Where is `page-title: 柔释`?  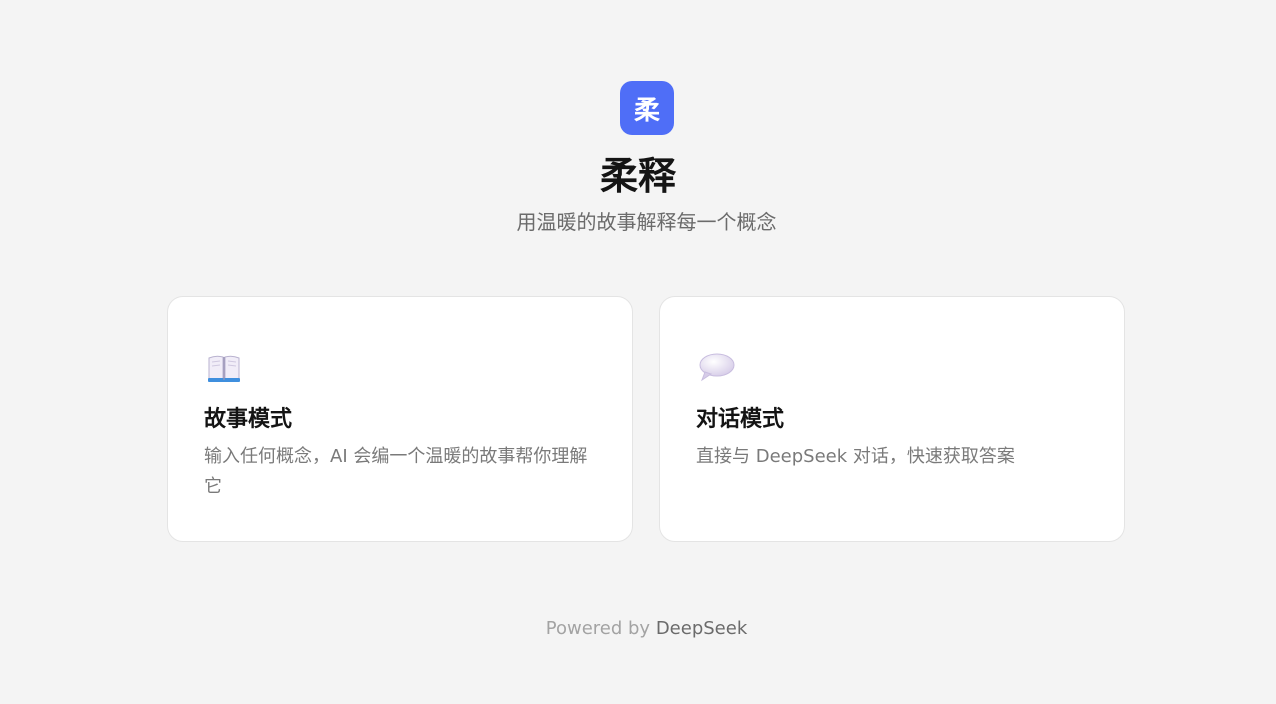
page-title: 柔释 is located at coordinates (637, 176).